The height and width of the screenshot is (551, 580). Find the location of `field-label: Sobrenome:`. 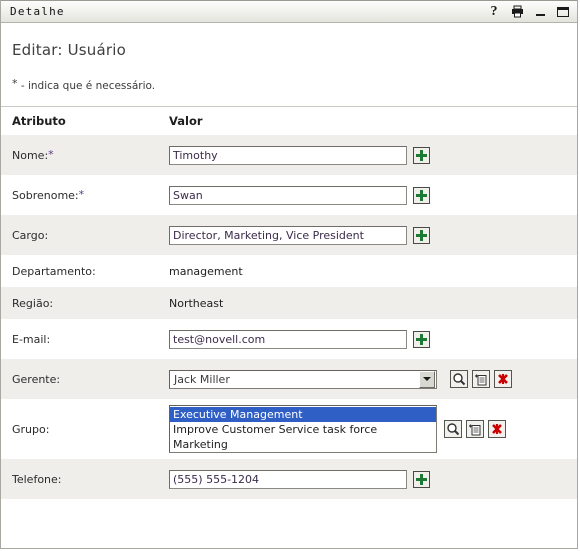

field-label: Sobrenome: is located at coordinates (45, 195).